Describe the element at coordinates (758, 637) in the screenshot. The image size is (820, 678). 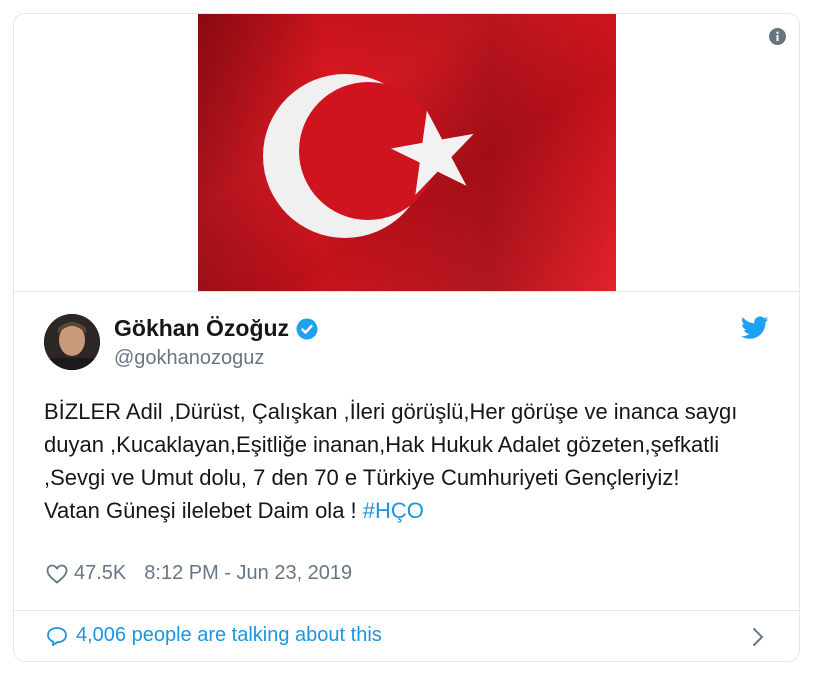
I see `chevron-right-icon` at that location.